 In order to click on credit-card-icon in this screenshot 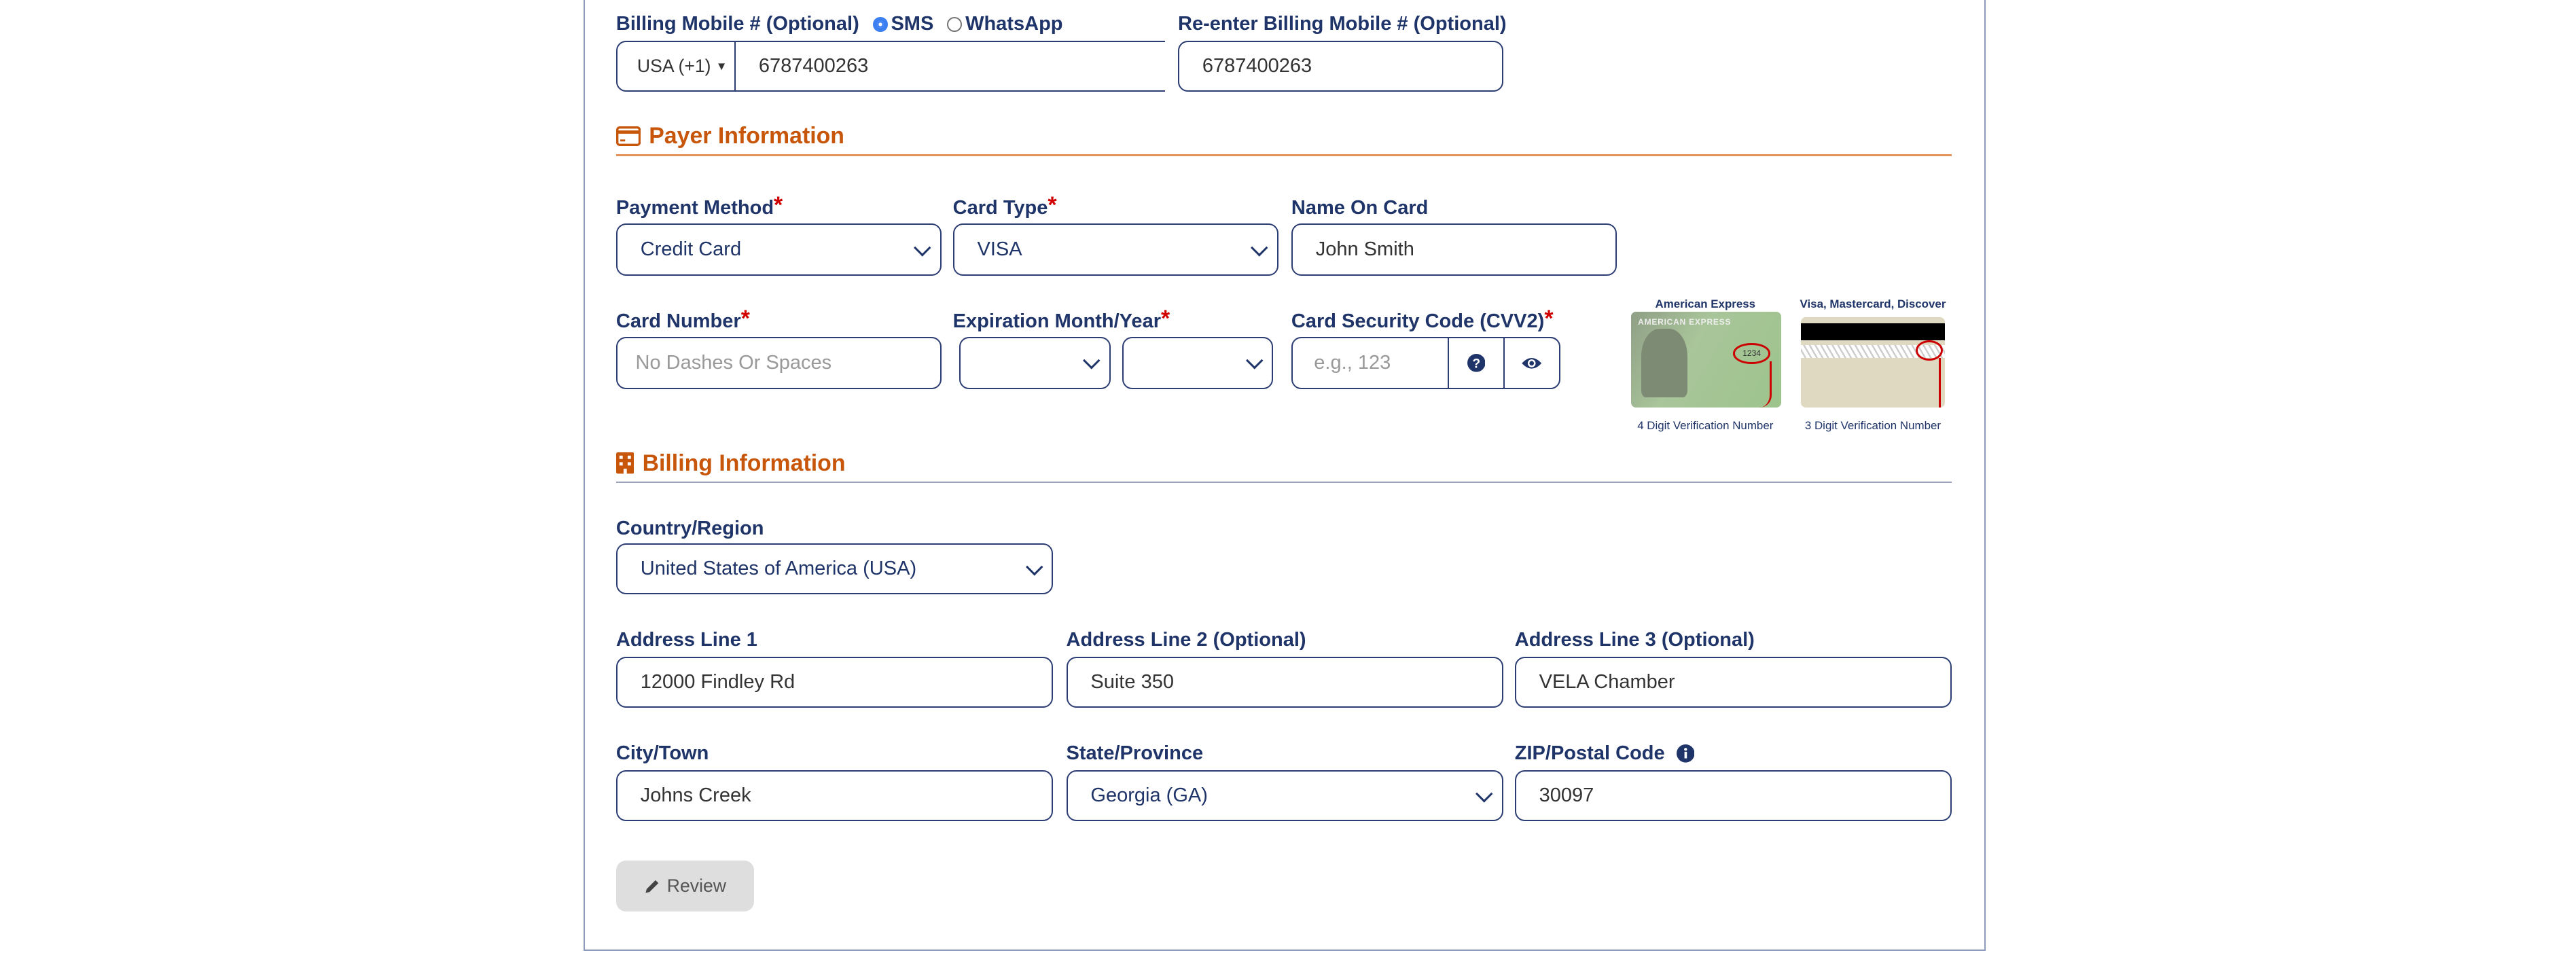, I will do `click(628, 136)`.